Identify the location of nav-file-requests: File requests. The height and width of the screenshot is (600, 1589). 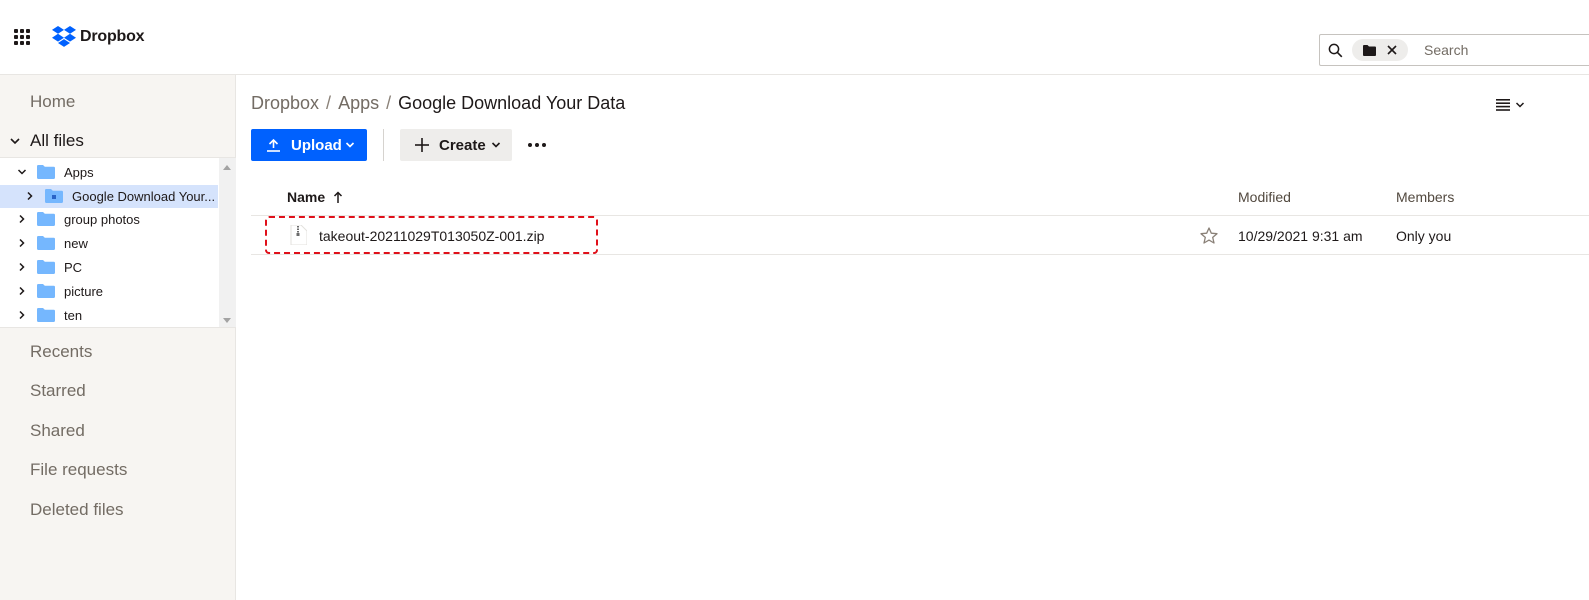
(78, 470).